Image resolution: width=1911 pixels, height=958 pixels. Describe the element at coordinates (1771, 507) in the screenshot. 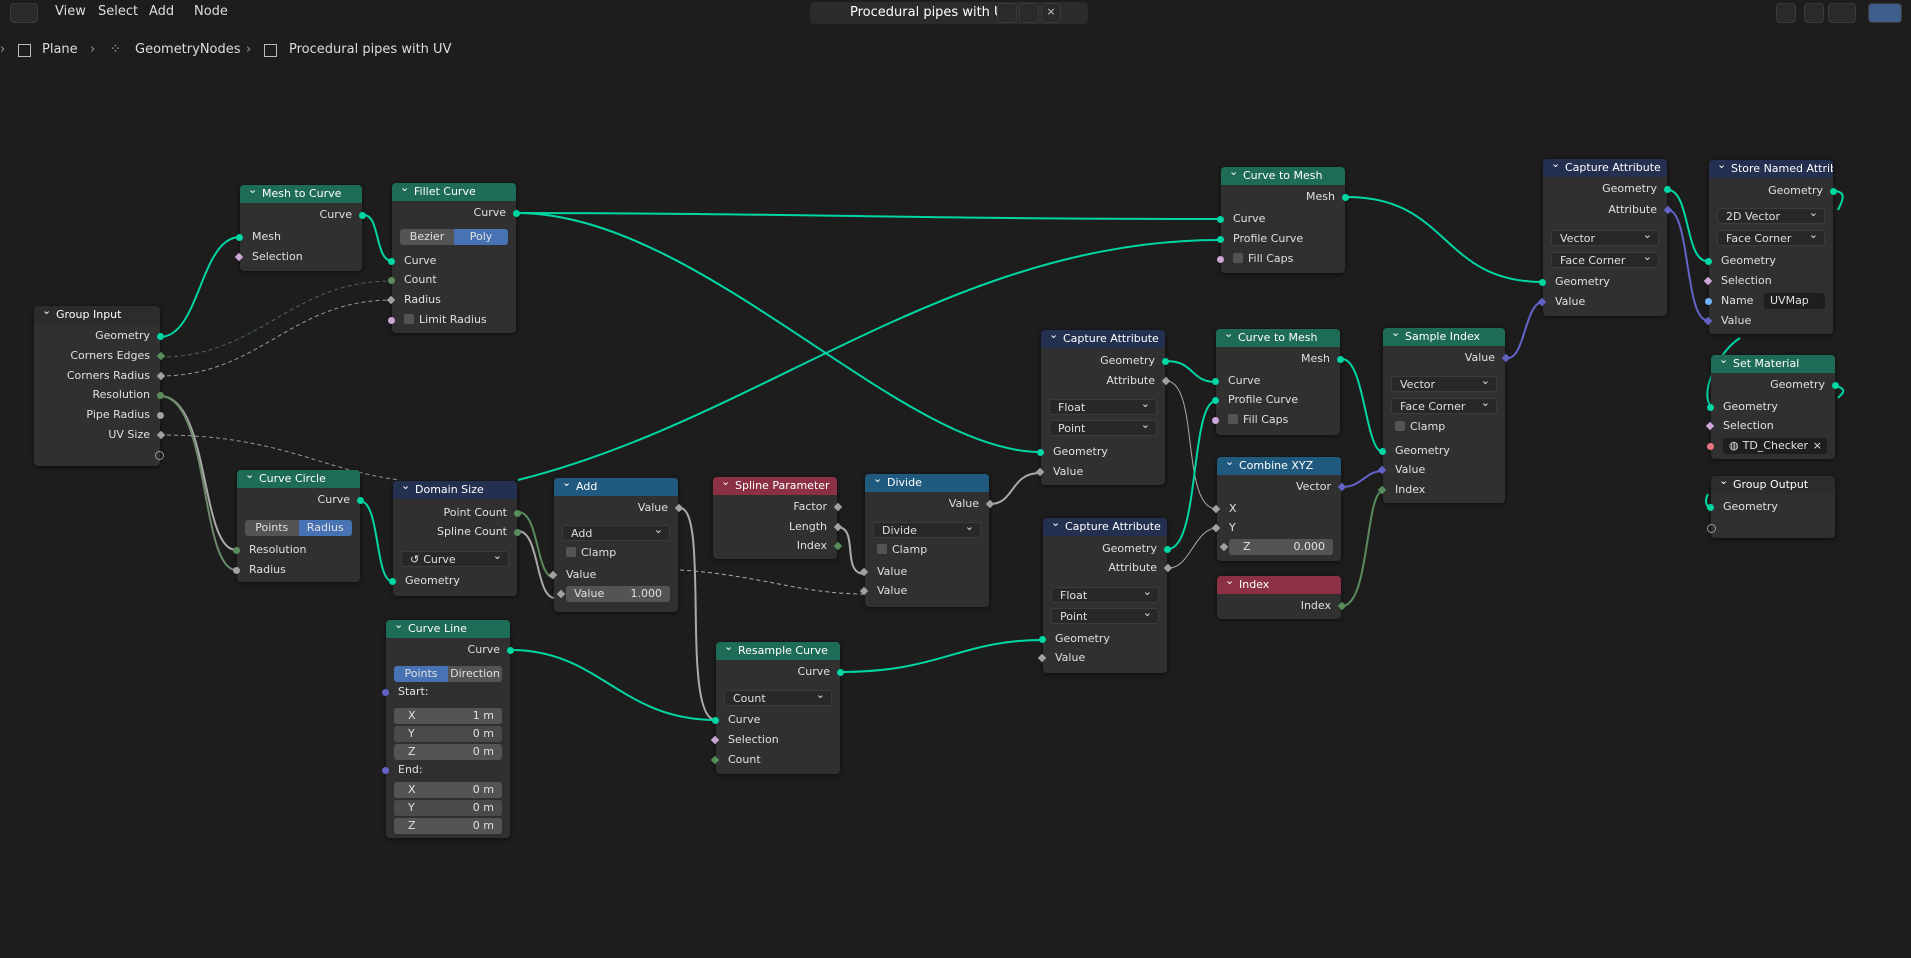

I see `node-group-output: Group Output Geometry` at that location.